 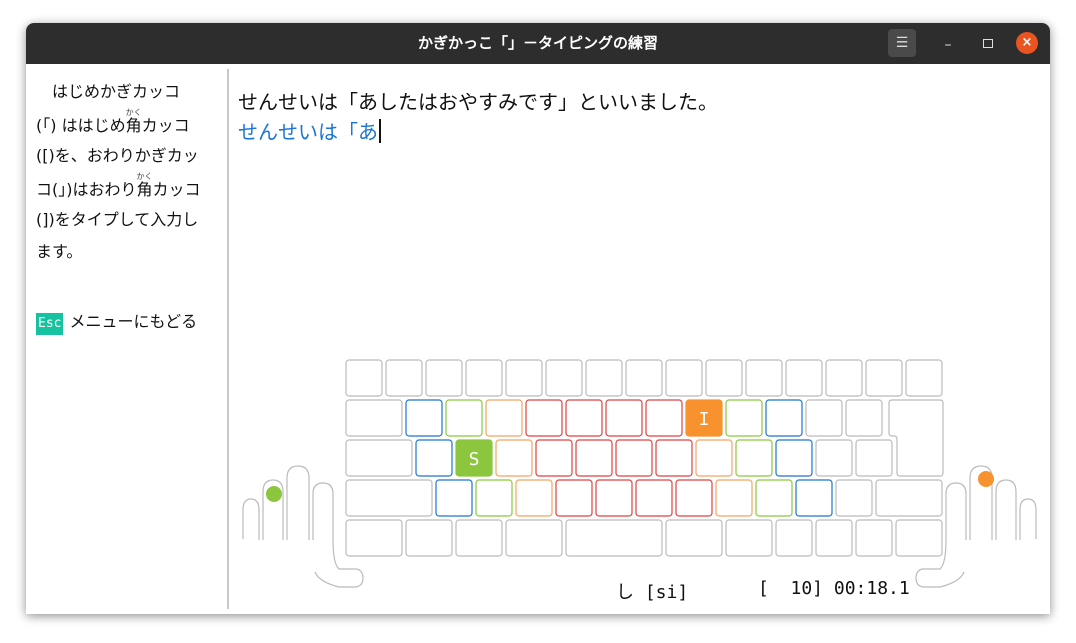 I want to click on minimize-button: –, so click(x=948, y=43).